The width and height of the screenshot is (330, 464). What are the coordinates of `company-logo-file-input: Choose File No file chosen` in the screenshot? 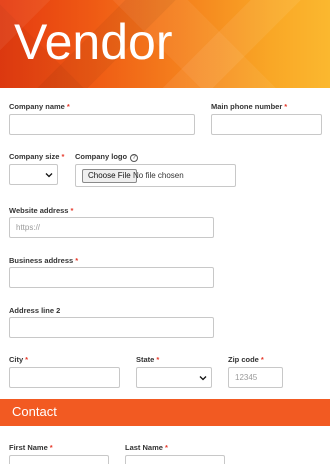 It's located at (155, 175).